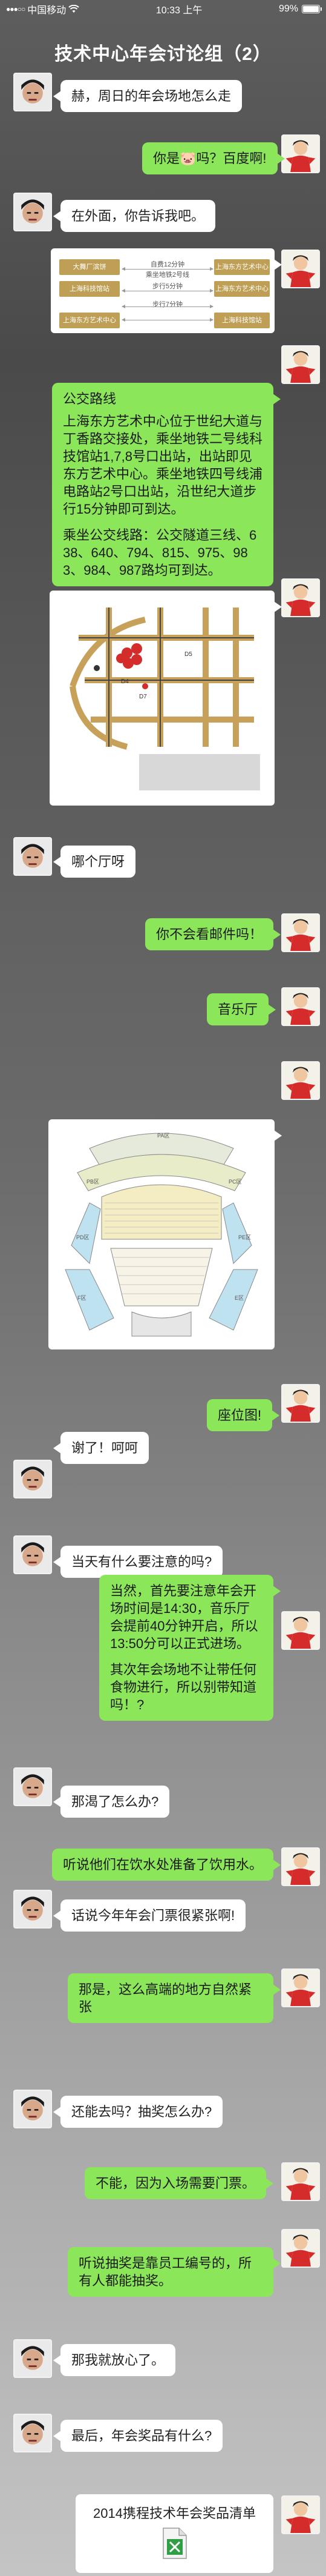 Image resolution: width=326 pixels, height=2576 pixels. Describe the element at coordinates (162, 698) in the screenshot. I see `map-drawing: D4 D5 D7` at that location.